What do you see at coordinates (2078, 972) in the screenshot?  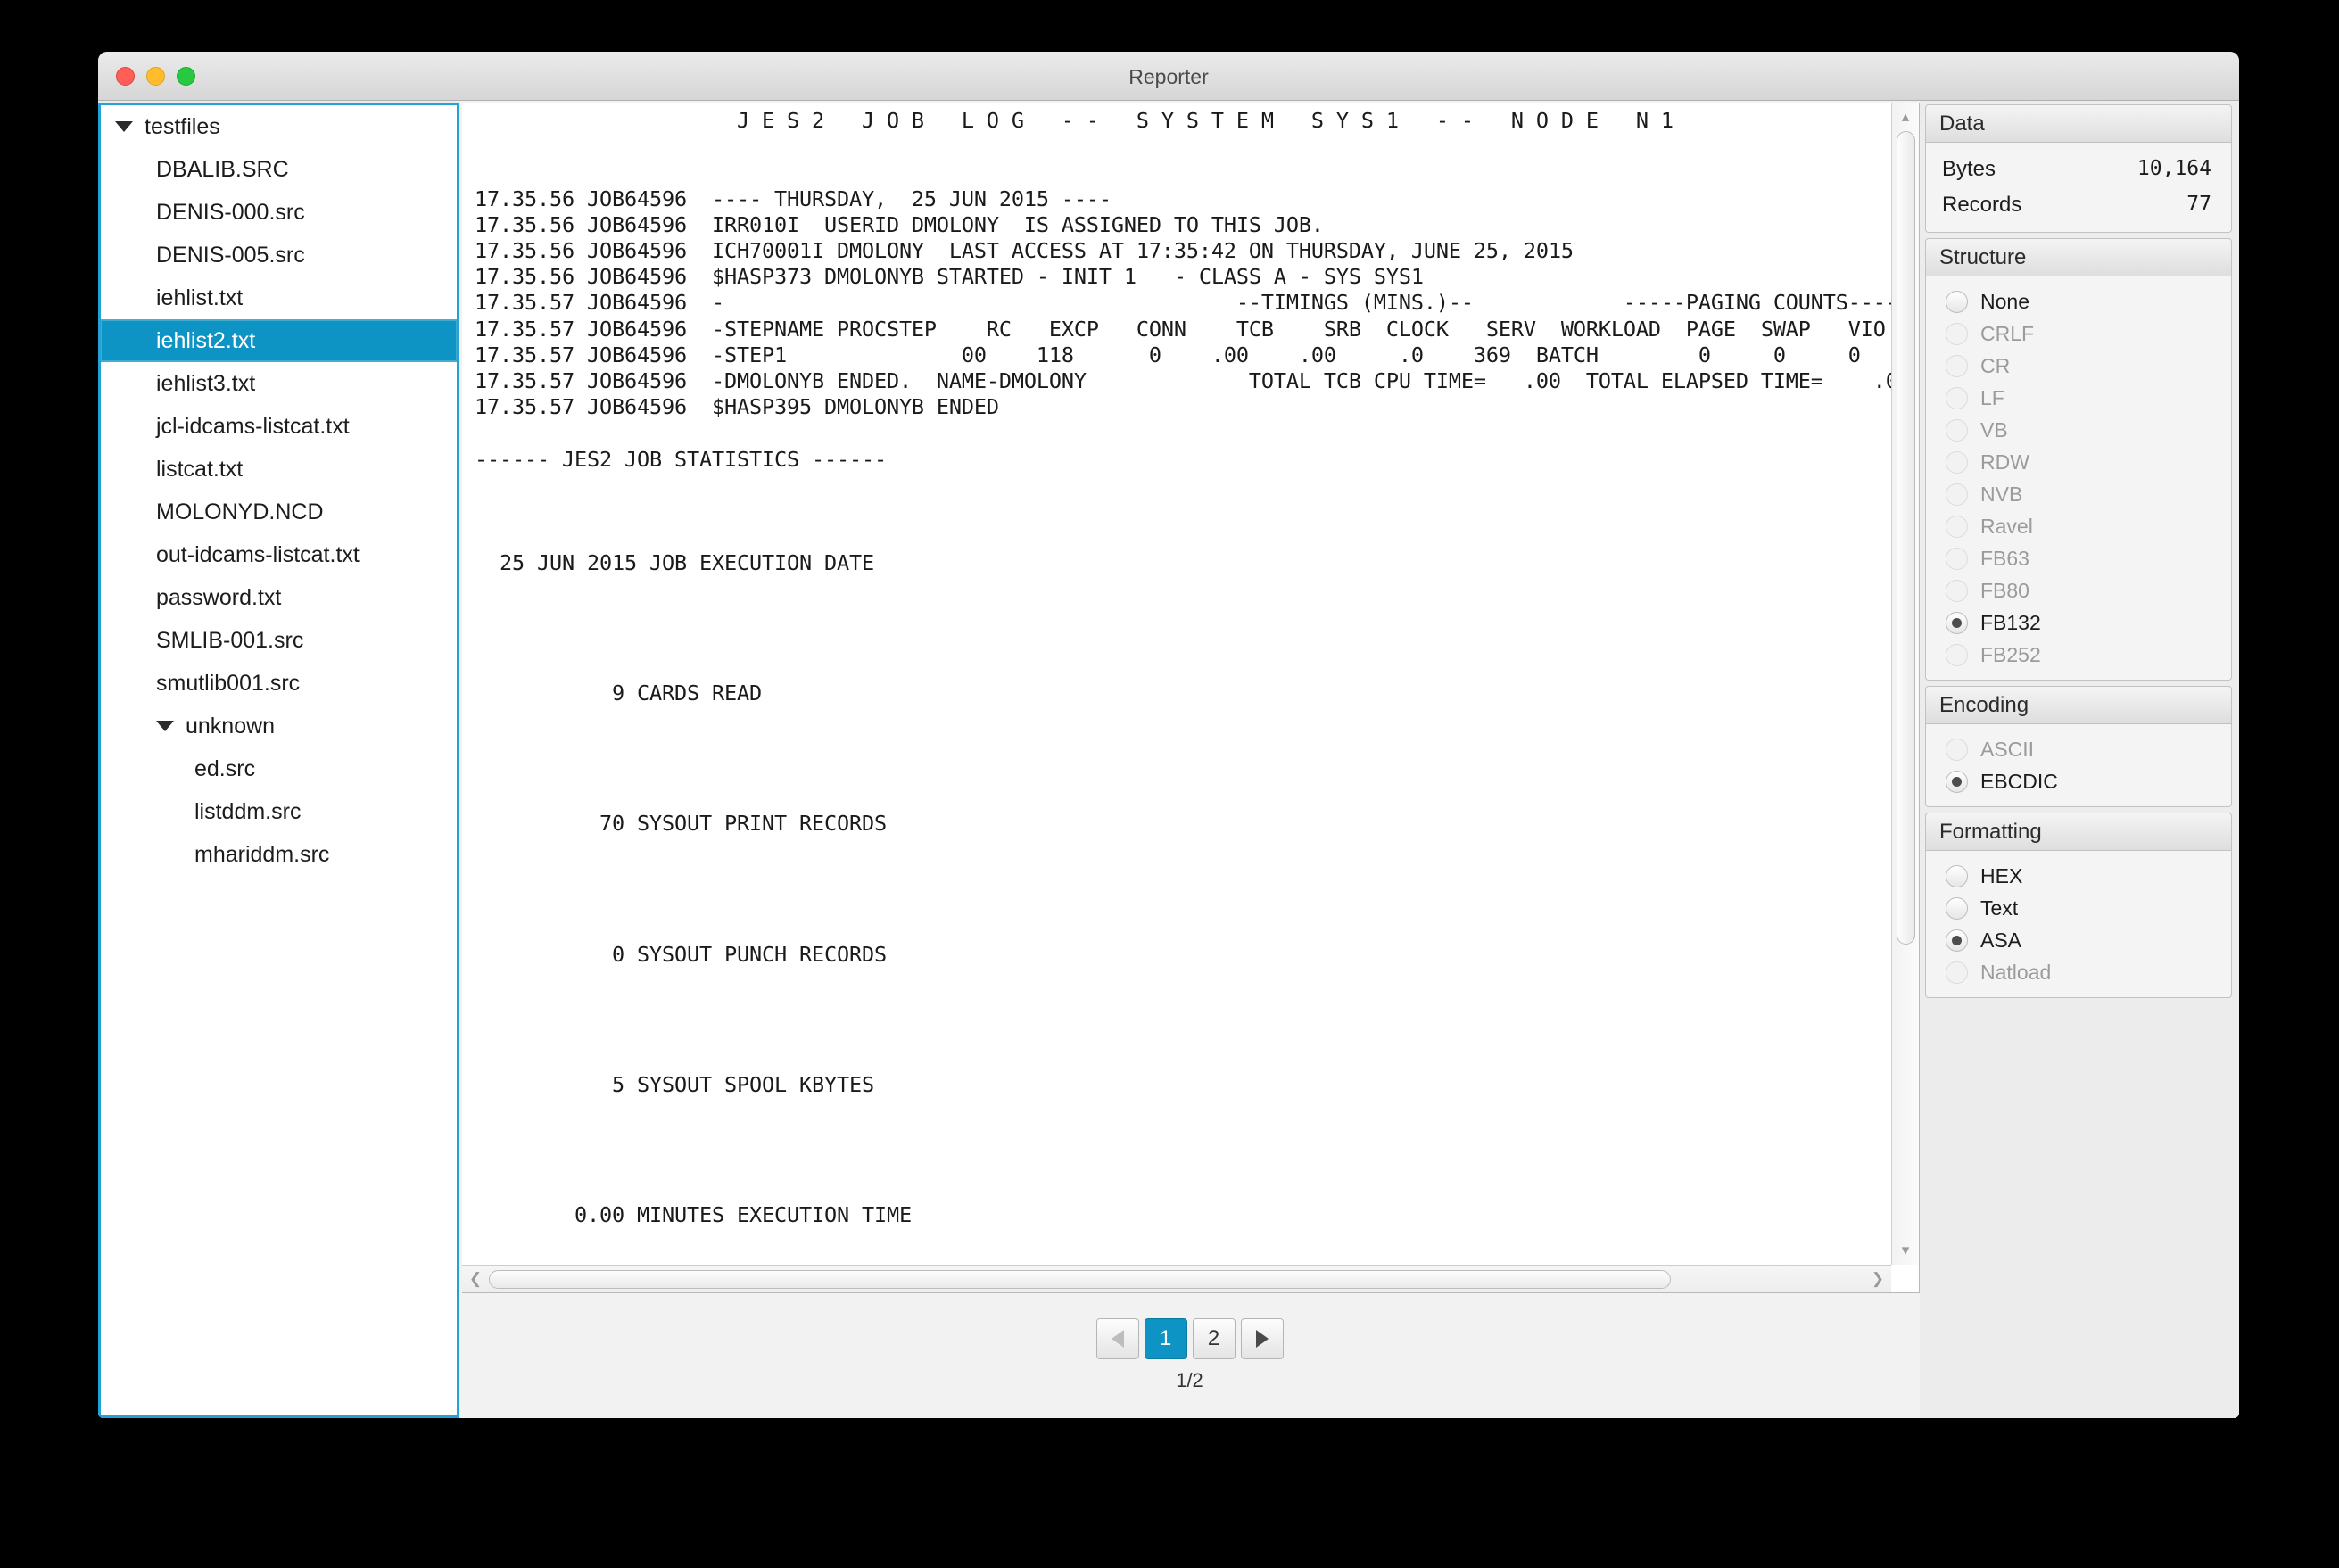 I see `radio-formatting-natload: Natload` at bounding box center [2078, 972].